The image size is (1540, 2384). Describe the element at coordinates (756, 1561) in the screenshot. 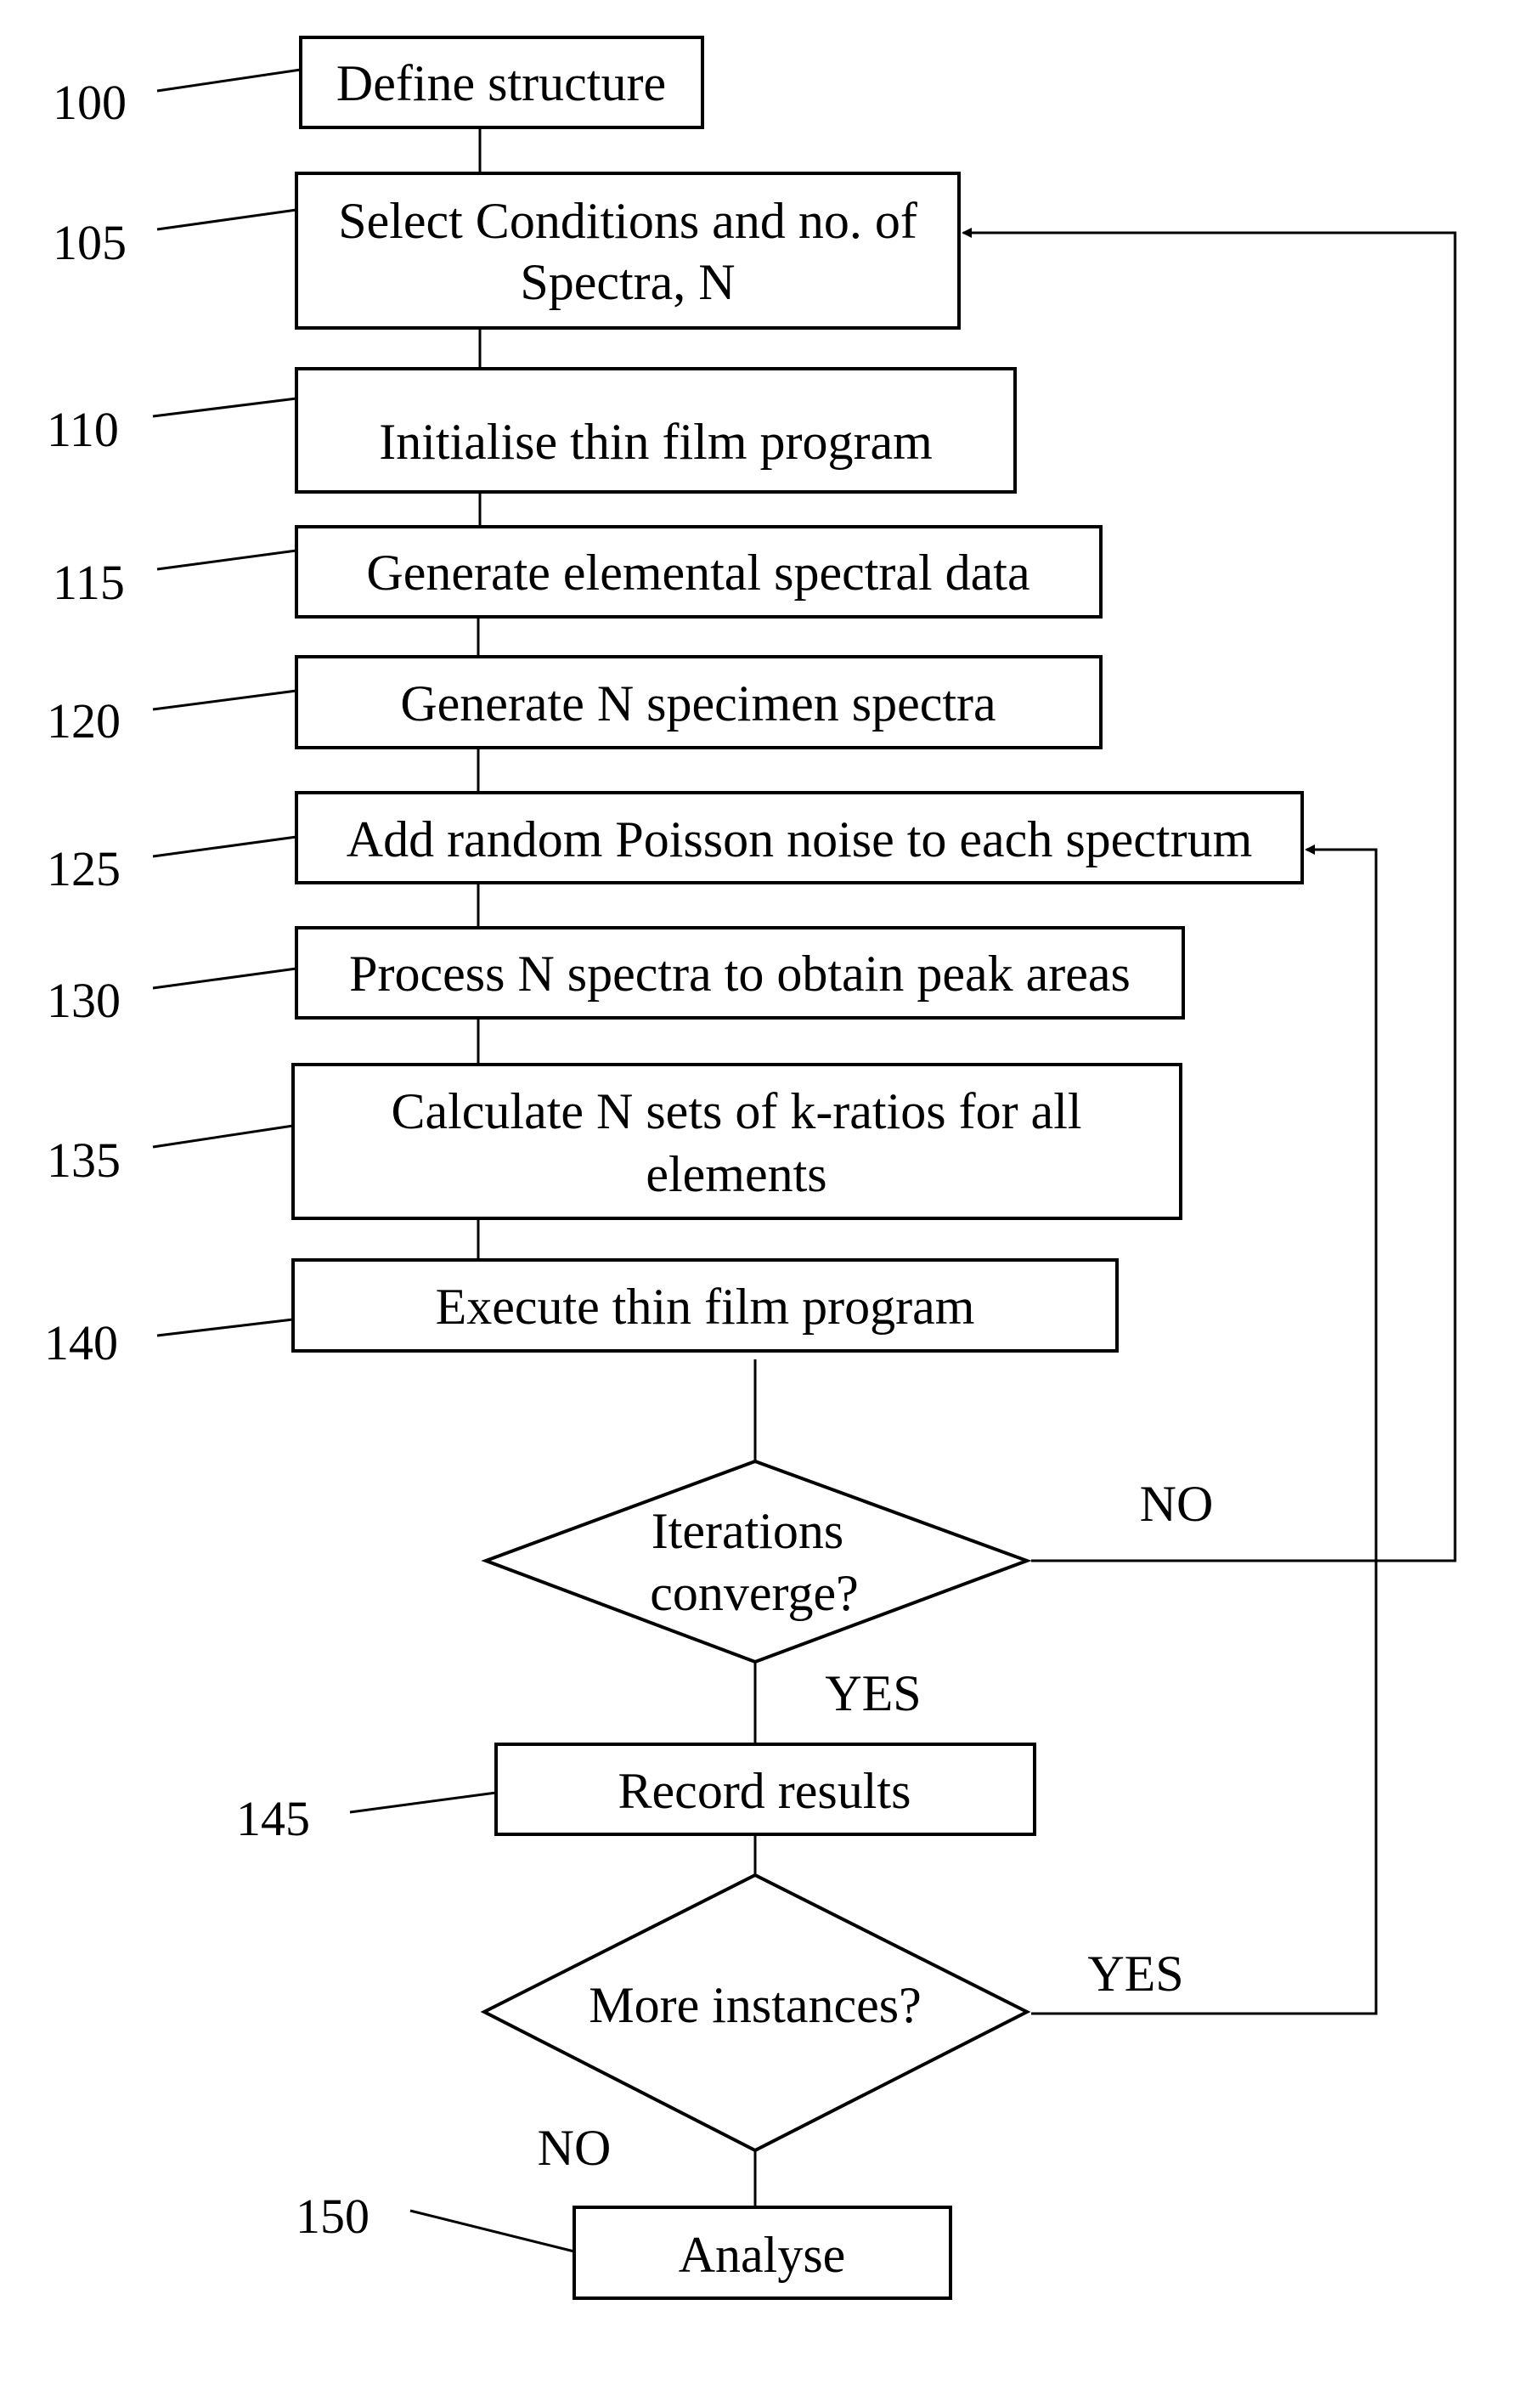

I see `decision-diamond-converge` at that location.